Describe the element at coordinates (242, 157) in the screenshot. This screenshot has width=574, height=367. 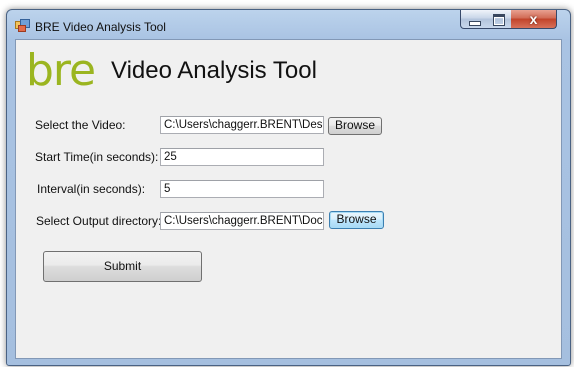
I see `start-time-input: 25` at that location.